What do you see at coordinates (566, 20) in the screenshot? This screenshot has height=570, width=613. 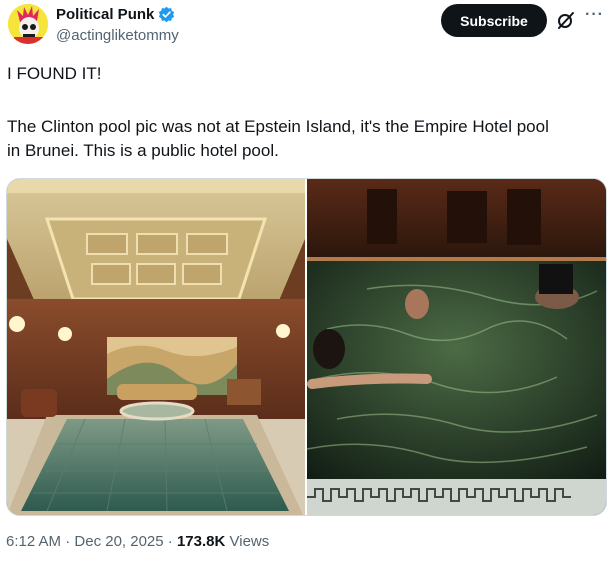 I see `grok-icon` at bounding box center [566, 20].